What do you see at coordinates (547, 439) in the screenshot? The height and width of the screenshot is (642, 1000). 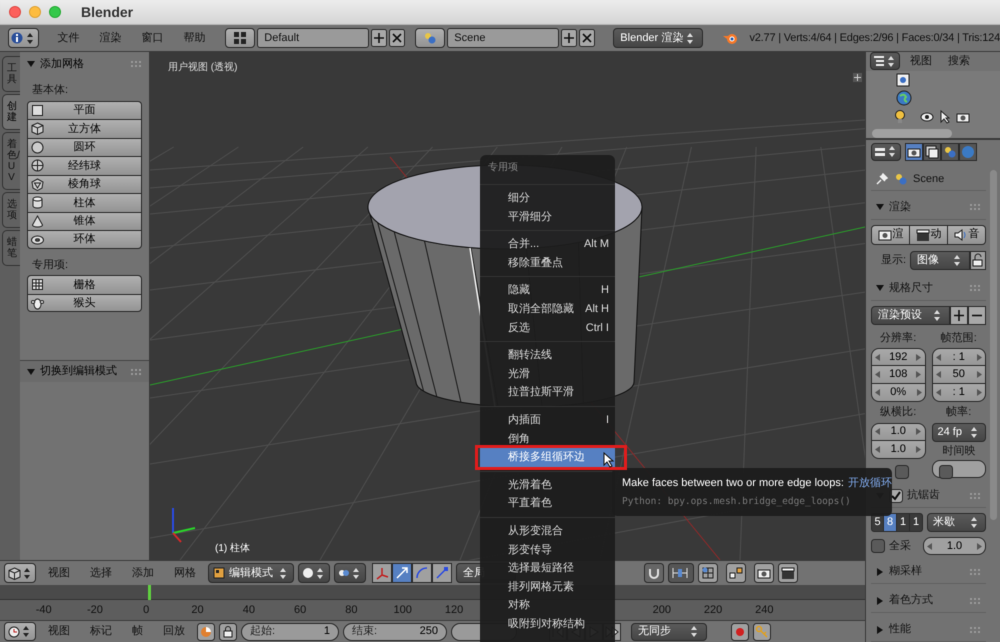 I see `menu-item: 倒角` at bounding box center [547, 439].